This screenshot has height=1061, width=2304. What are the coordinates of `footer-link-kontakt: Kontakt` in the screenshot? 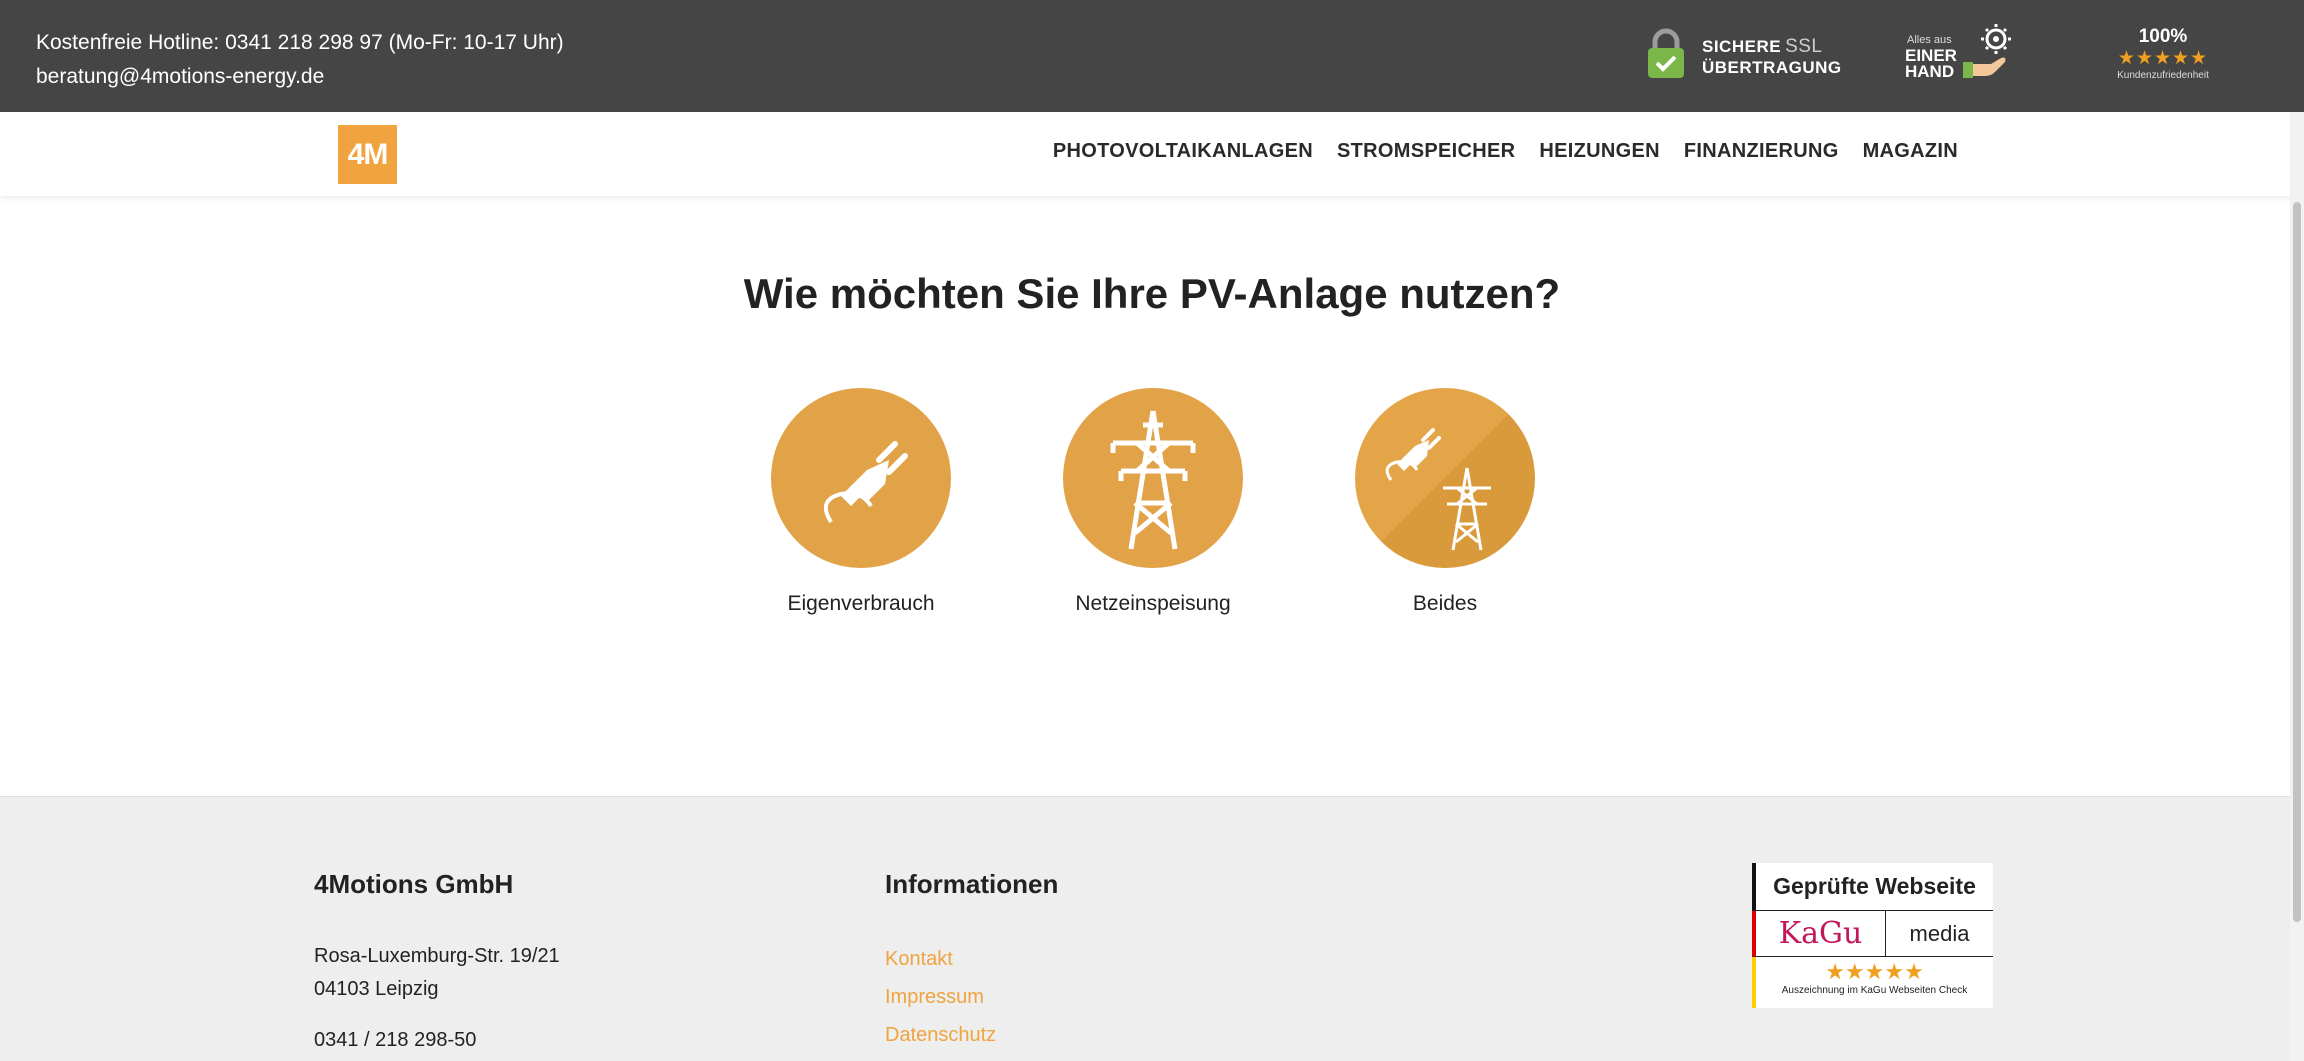 It's located at (971, 959).